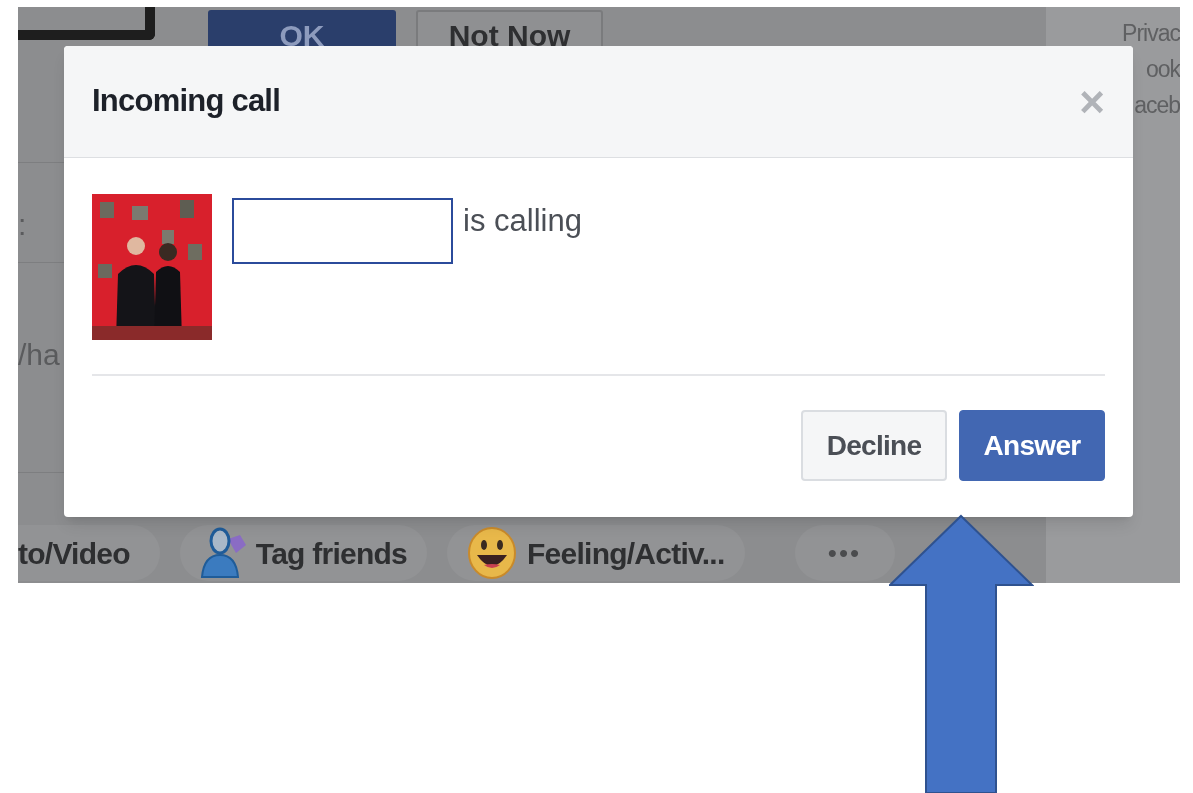 The height and width of the screenshot is (793, 1193). What do you see at coordinates (1151, 33) in the screenshot?
I see `sidebar-link: Privac` at bounding box center [1151, 33].